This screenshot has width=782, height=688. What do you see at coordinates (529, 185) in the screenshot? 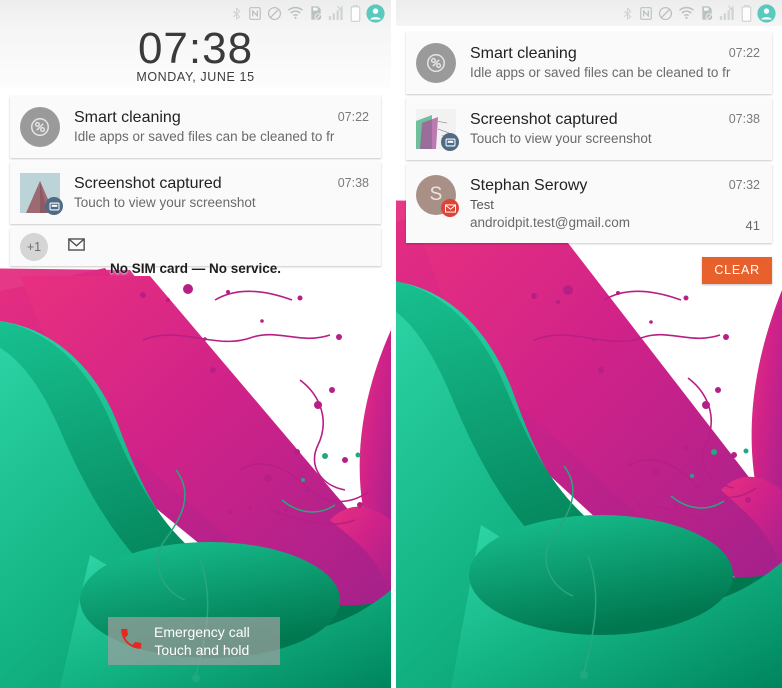
I see `notification-title: Stephan Serowy` at bounding box center [529, 185].